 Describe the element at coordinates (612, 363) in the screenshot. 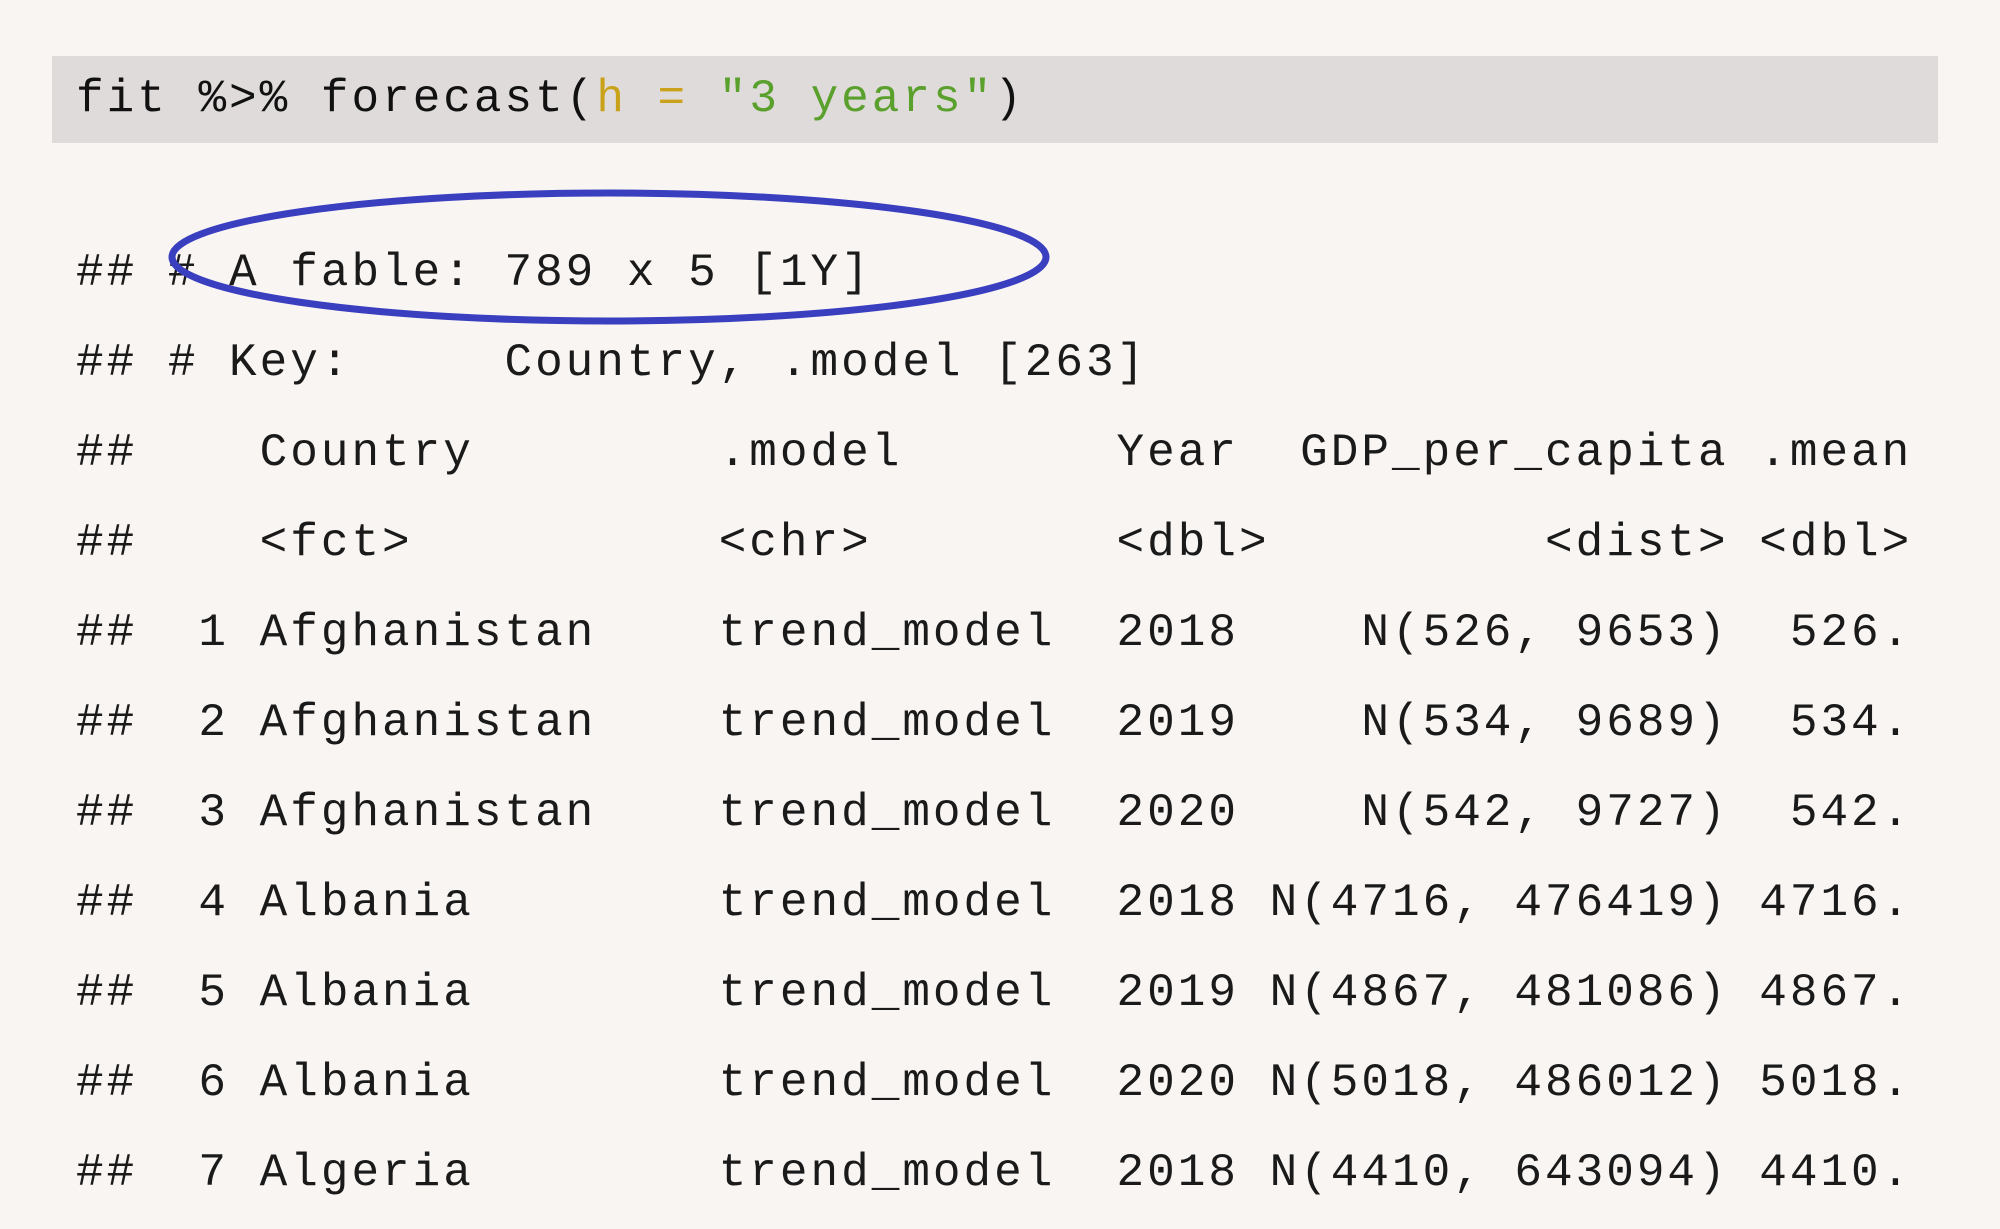

I see `fable-key-line: ## # Key: Country, .model [263]` at that location.